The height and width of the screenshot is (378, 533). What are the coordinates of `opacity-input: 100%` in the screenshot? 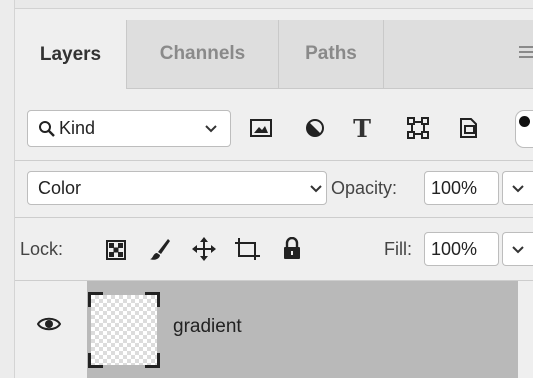 It's located at (461, 188).